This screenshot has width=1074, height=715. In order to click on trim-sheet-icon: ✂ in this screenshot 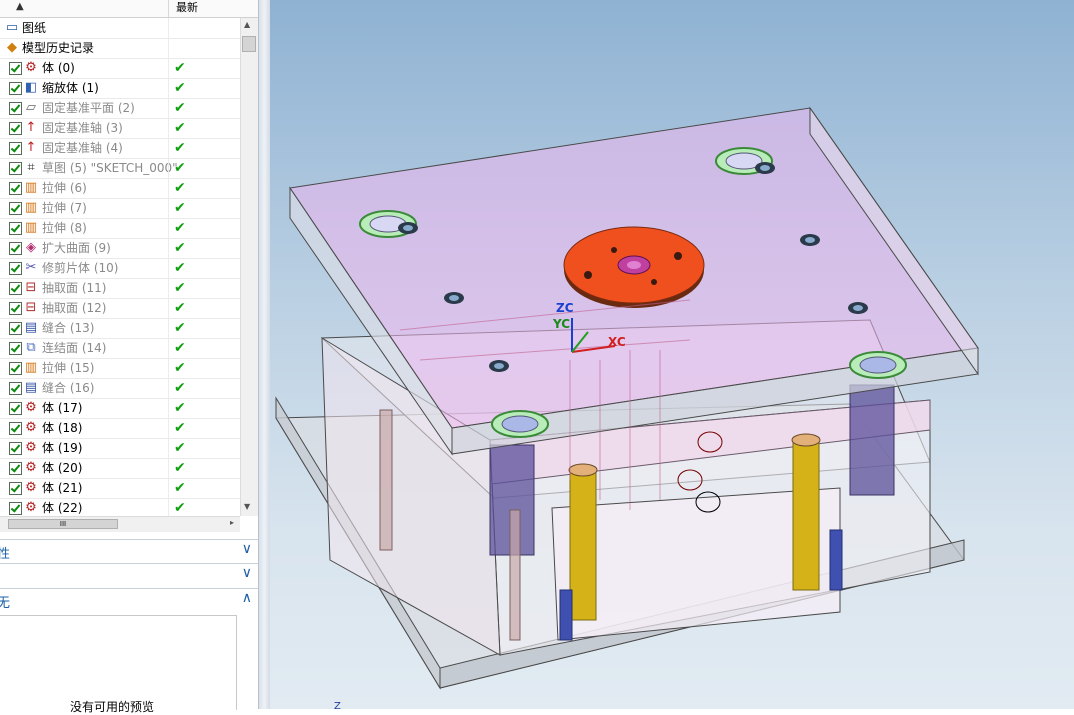, I will do `click(31, 267)`.